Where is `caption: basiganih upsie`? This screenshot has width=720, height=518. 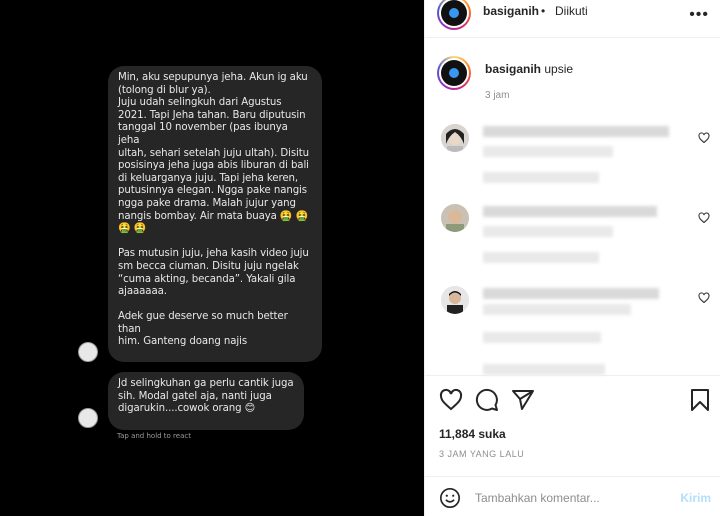 caption: basiganih upsie is located at coordinates (529, 69).